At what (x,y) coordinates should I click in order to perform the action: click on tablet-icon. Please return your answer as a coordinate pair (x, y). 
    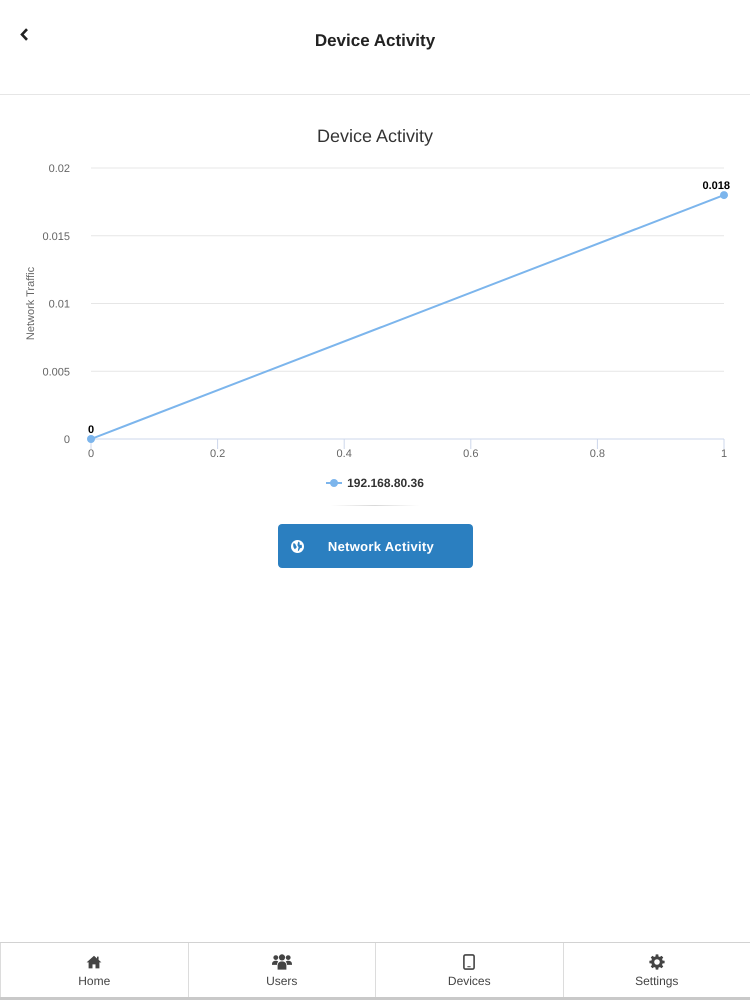
    Looking at the image, I should click on (469, 962).